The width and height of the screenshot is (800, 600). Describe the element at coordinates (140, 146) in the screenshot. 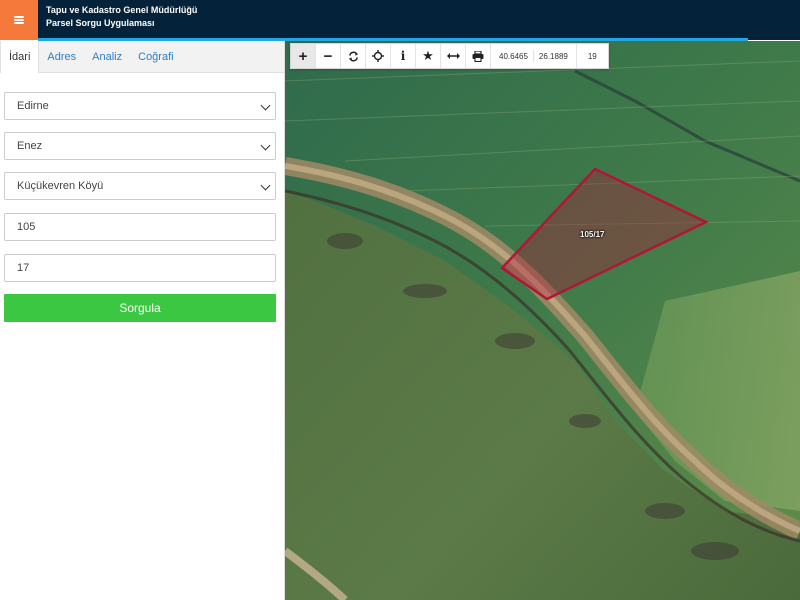

I see `ilce-select: Enez` at that location.